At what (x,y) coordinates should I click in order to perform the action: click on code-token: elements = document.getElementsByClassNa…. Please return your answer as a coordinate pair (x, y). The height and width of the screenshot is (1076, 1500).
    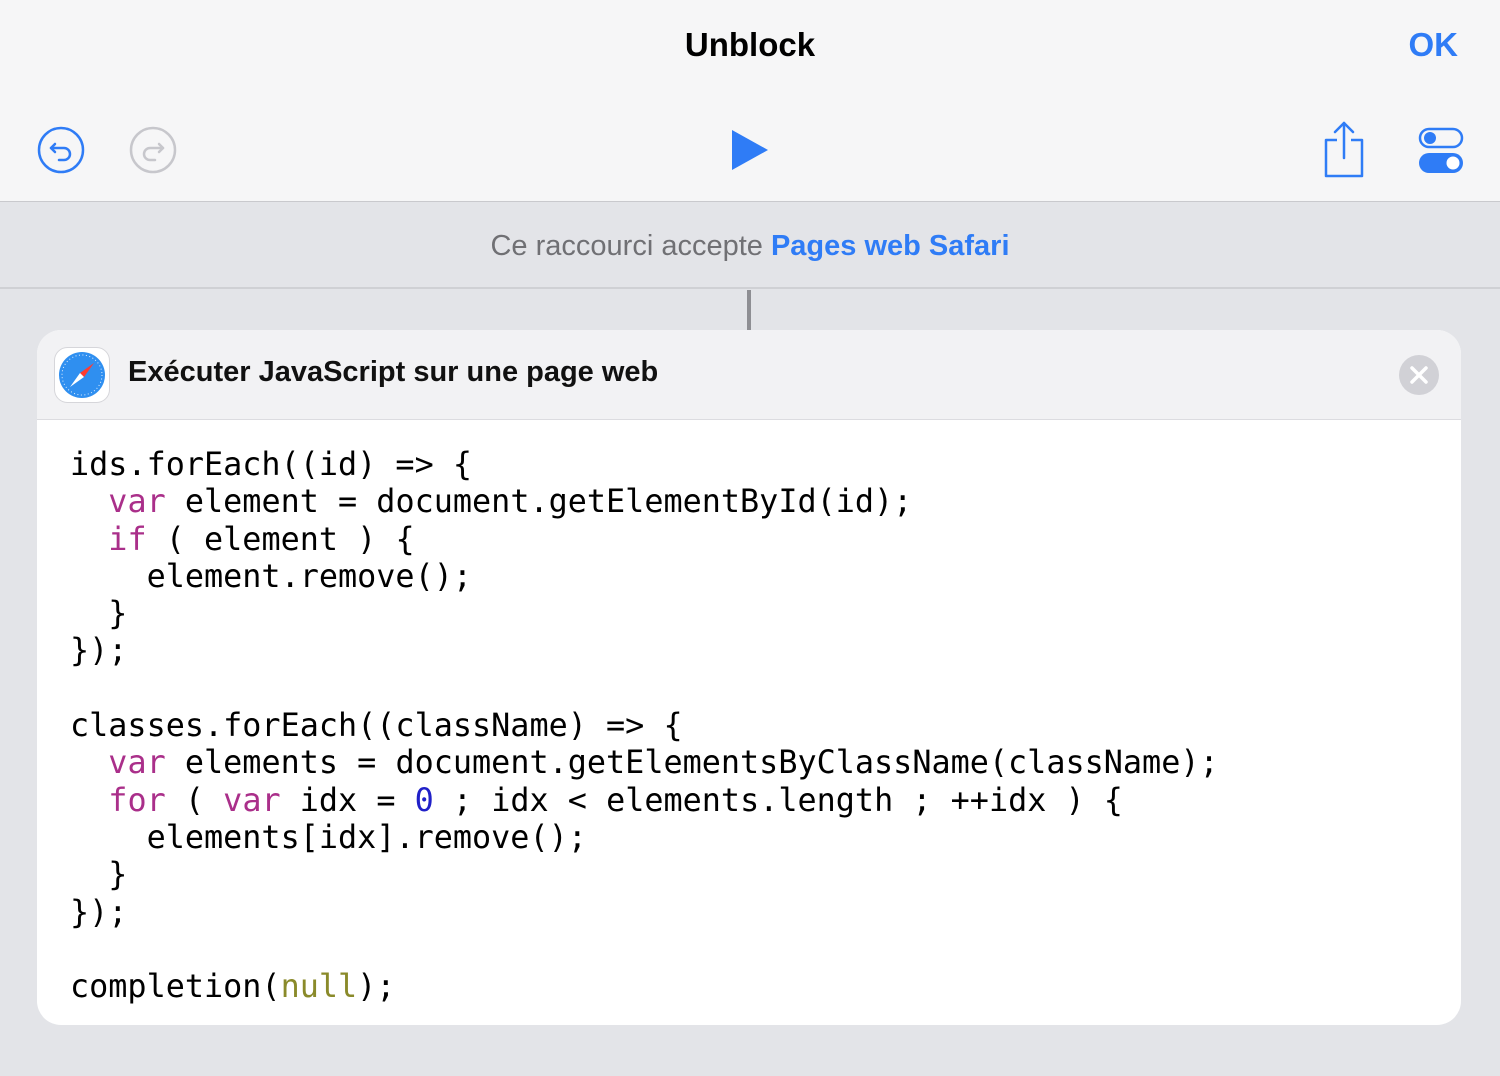
    Looking at the image, I should click on (692, 763).